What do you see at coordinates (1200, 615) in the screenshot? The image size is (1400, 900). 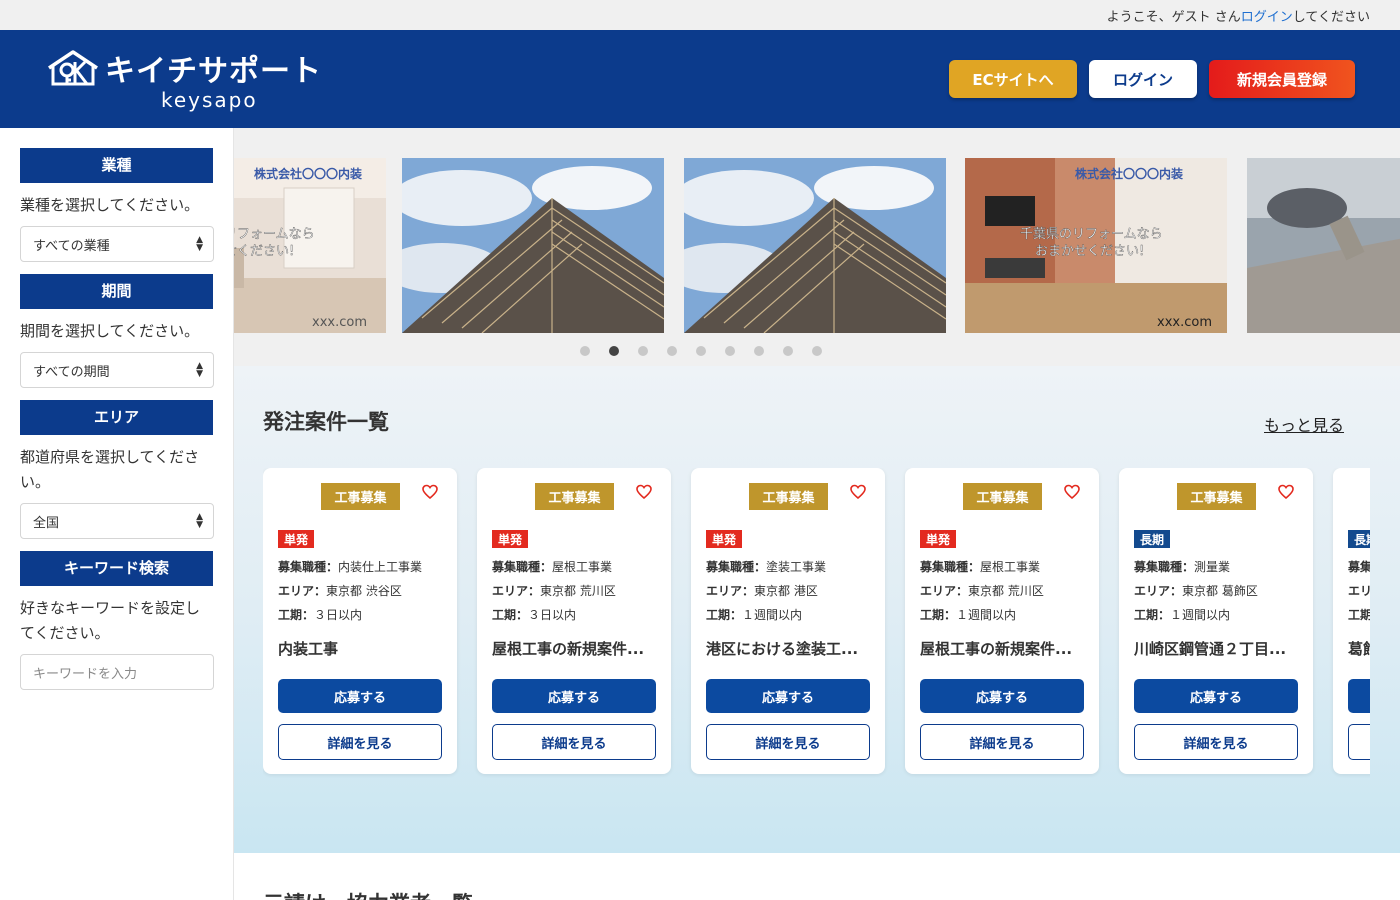 I see `period-value: １週間以内` at bounding box center [1200, 615].